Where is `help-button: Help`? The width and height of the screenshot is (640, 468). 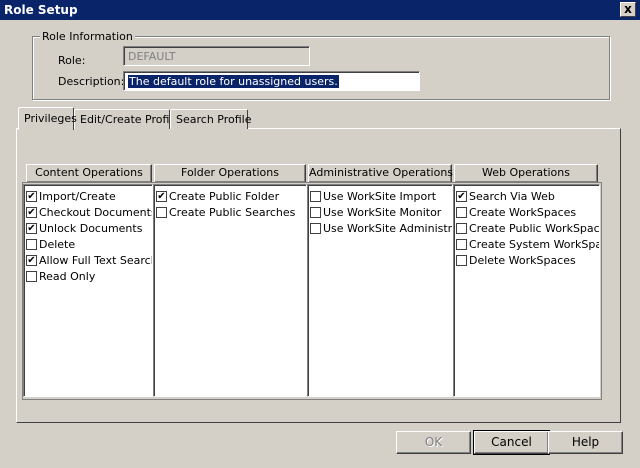
help-button: Help is located at coordinates (585, 442).